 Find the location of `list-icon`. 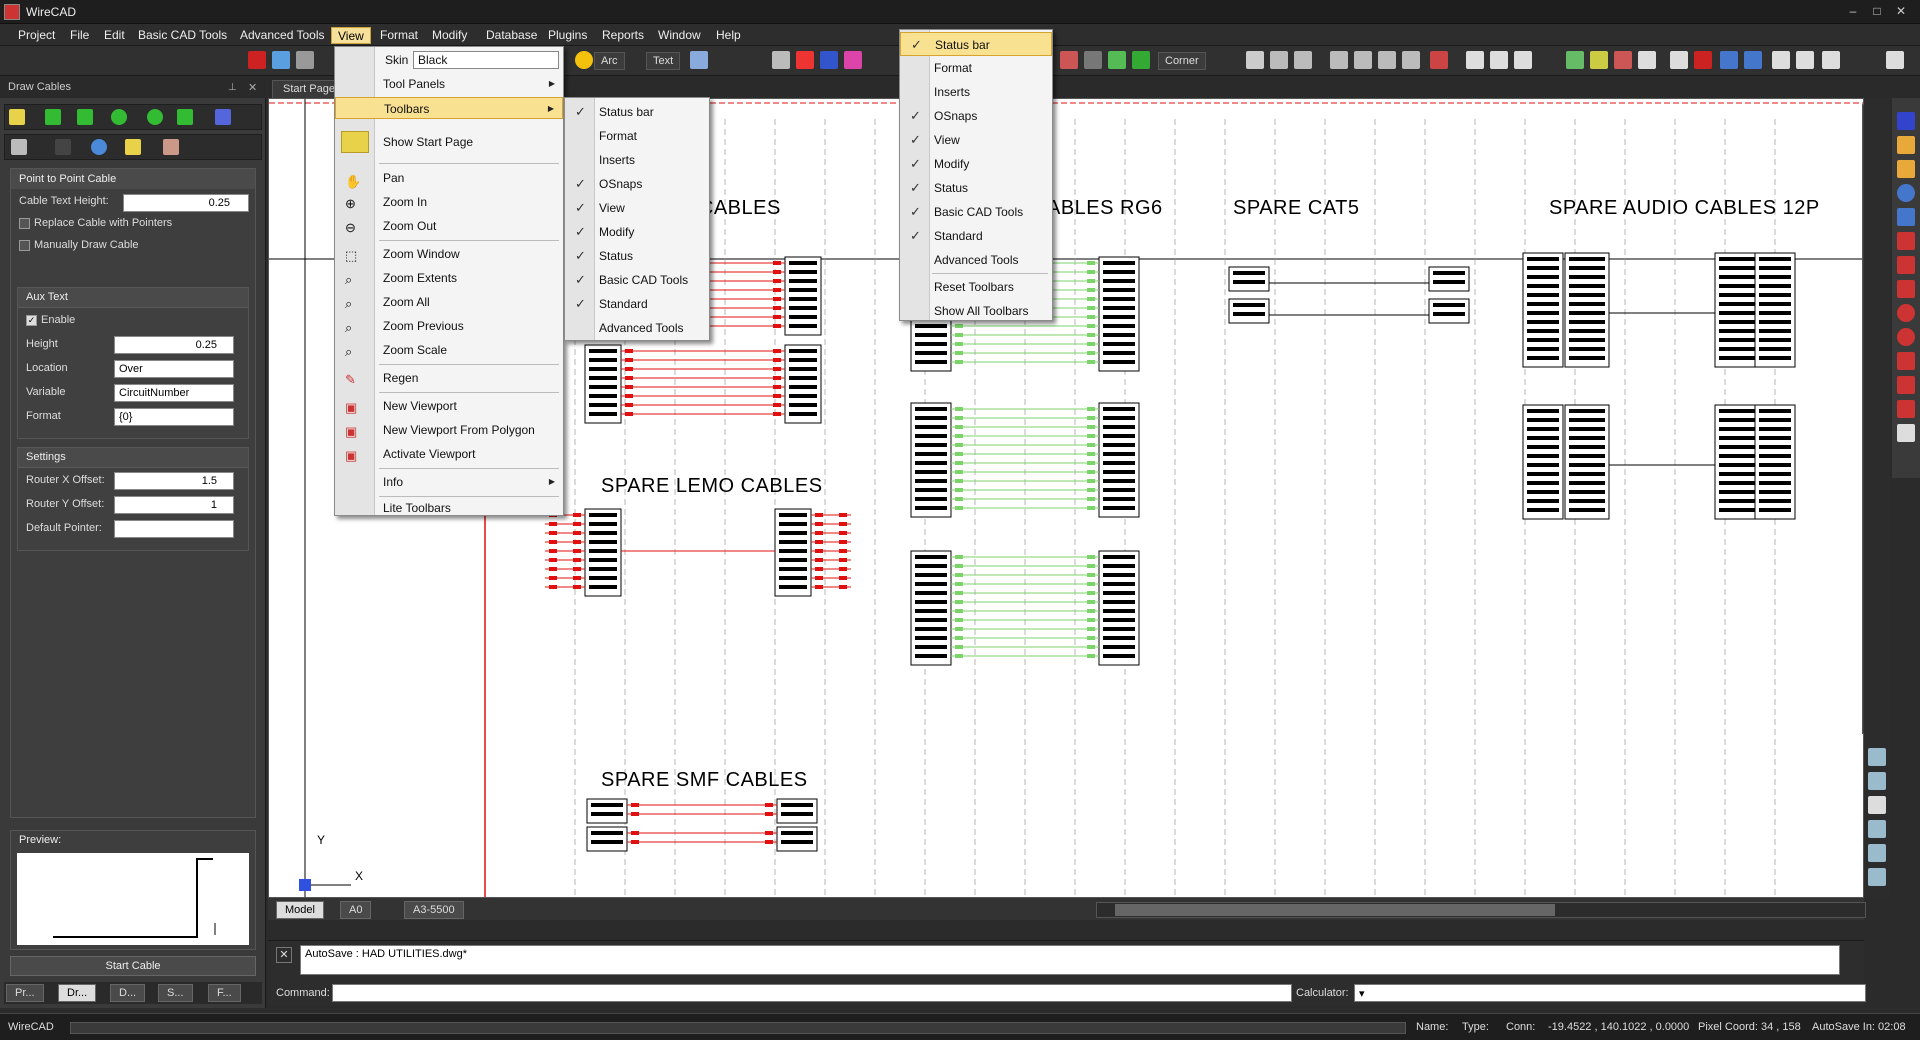

list-icon is located at coordinates (19, 147).